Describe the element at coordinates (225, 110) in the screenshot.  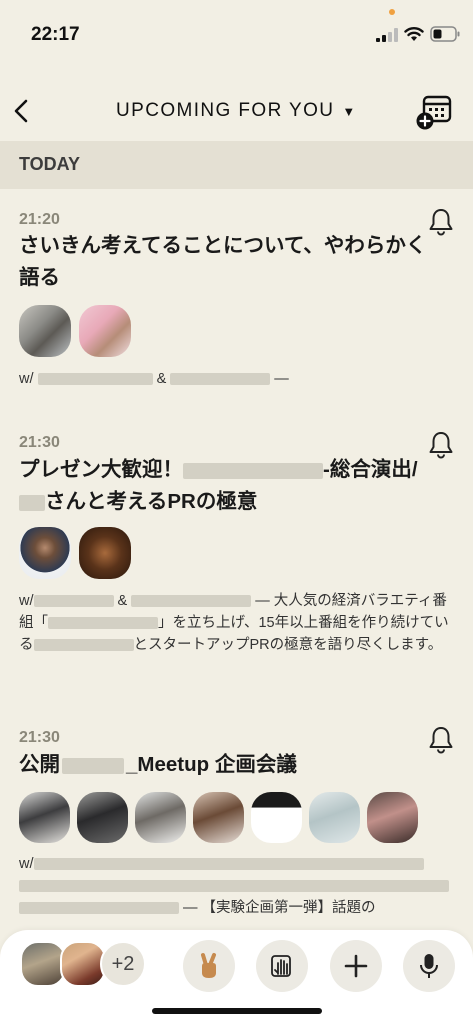
I see `page-title: UPCOMING FOR YOU` at that location.